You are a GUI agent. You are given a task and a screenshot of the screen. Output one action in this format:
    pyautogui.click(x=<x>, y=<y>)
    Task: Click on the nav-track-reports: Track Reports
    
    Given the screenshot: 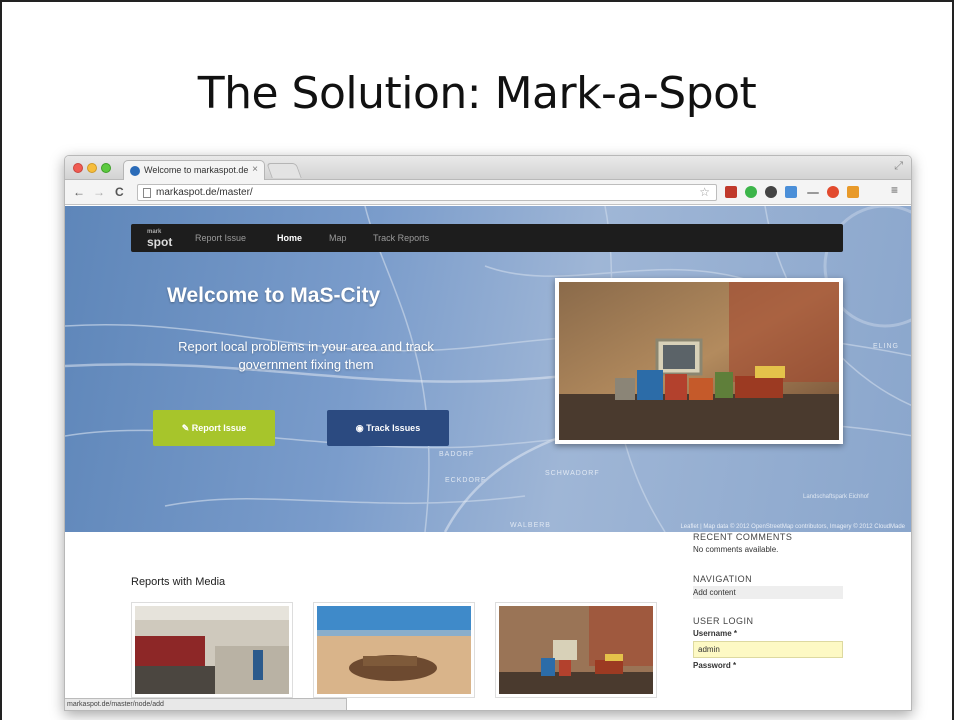 What is the action you would take?
    pyautogui.click(x=401, y=238)
    